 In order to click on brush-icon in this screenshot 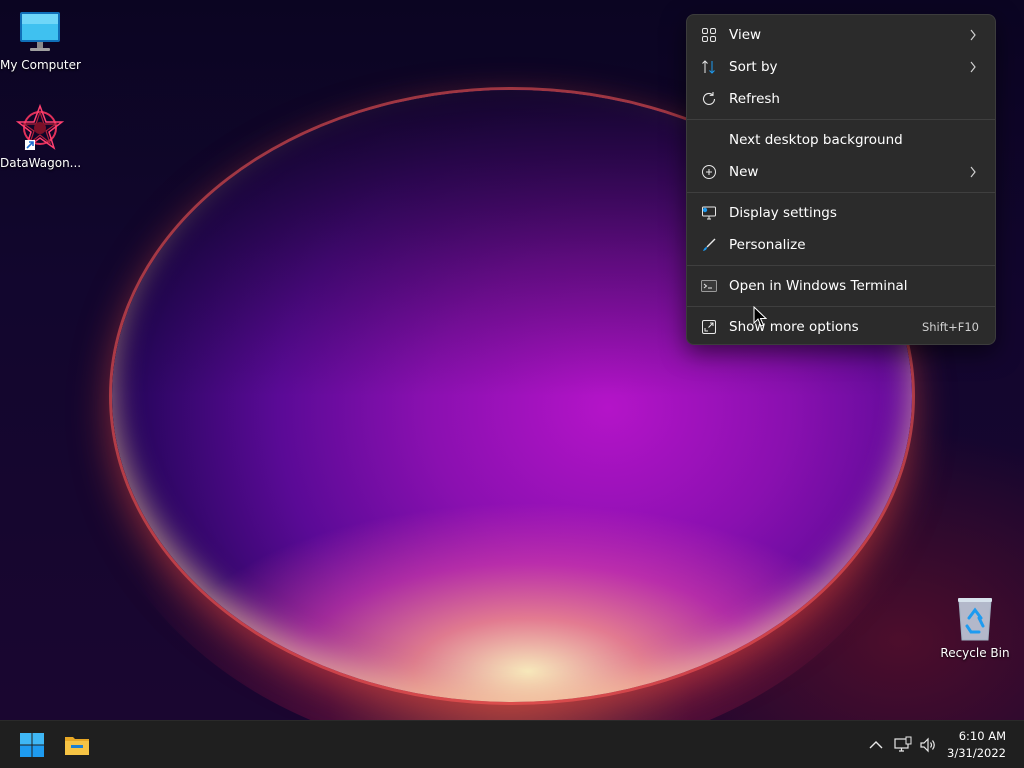, I will do `click(709, 244)`.